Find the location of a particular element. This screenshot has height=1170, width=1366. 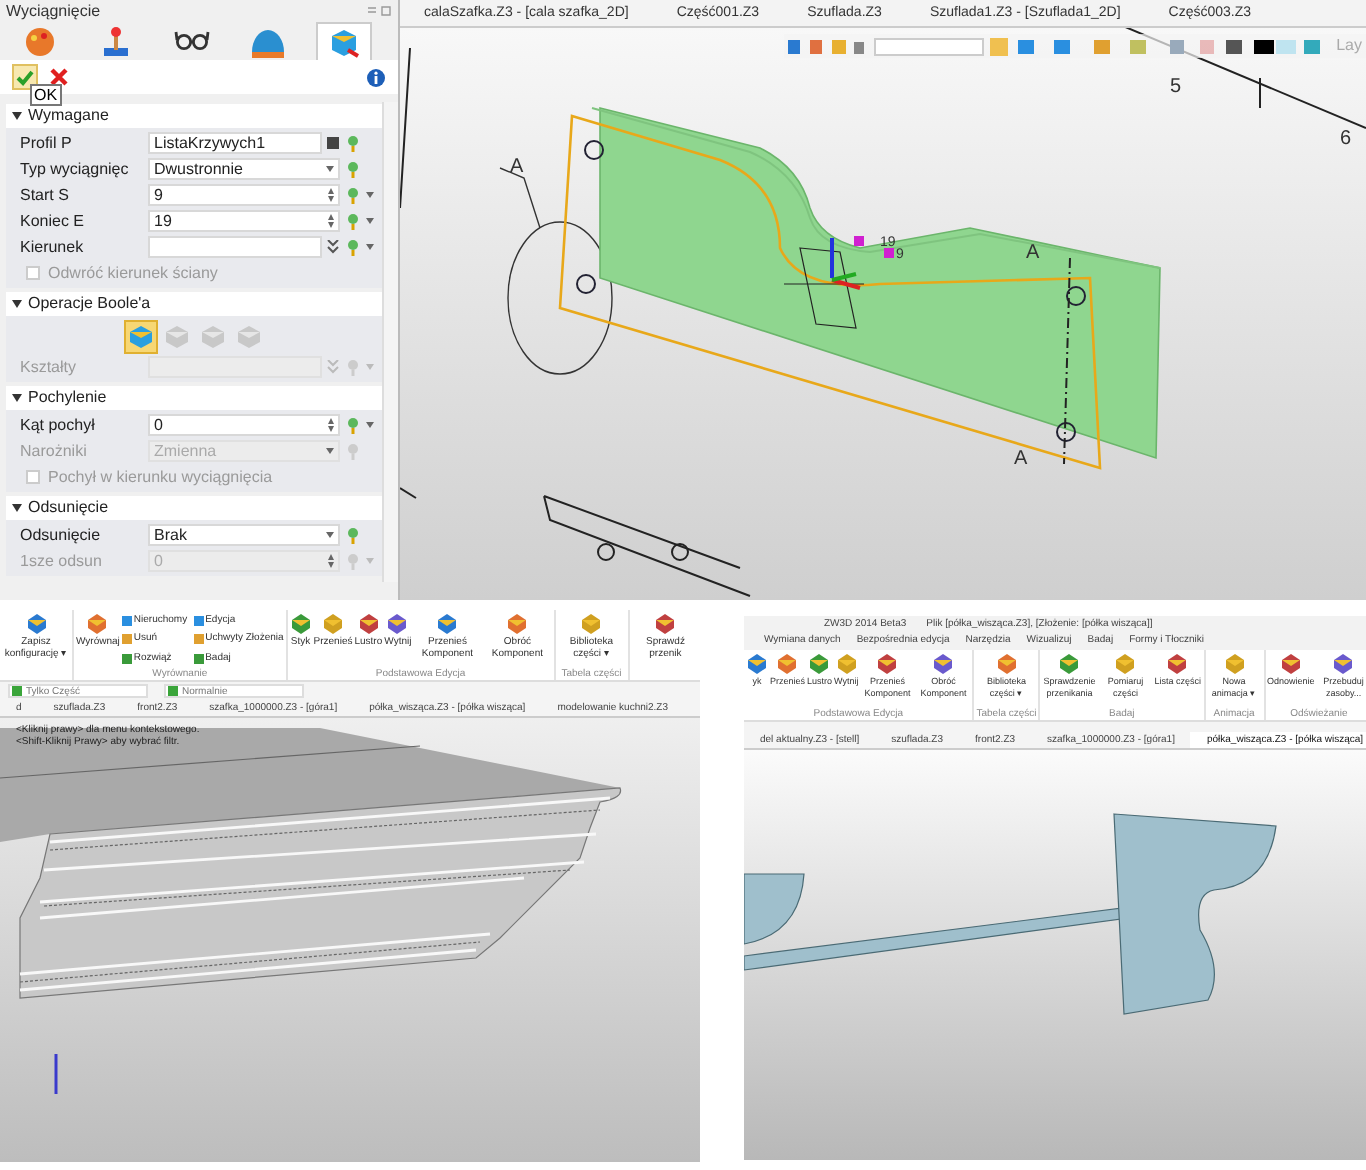

boolean-option-button is located at coordinates (140, 336).